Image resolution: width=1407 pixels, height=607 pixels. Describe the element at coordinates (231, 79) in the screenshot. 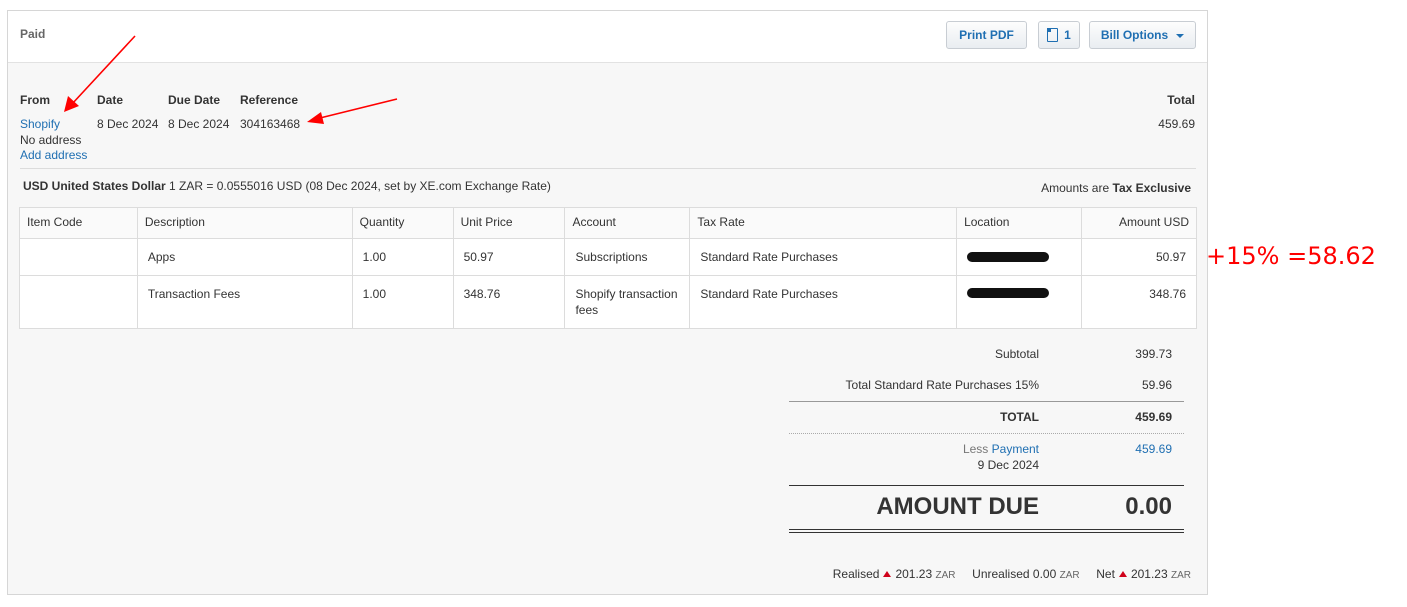

I see `annotation-arrows` at that location.